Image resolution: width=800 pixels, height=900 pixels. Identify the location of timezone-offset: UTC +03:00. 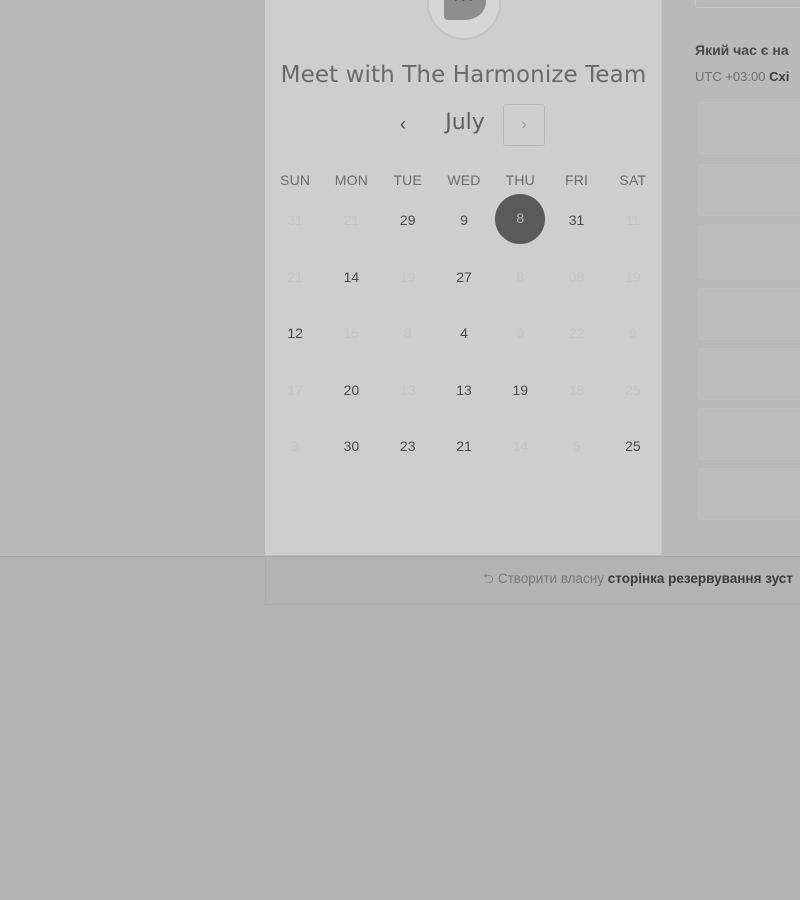
(730, 76).